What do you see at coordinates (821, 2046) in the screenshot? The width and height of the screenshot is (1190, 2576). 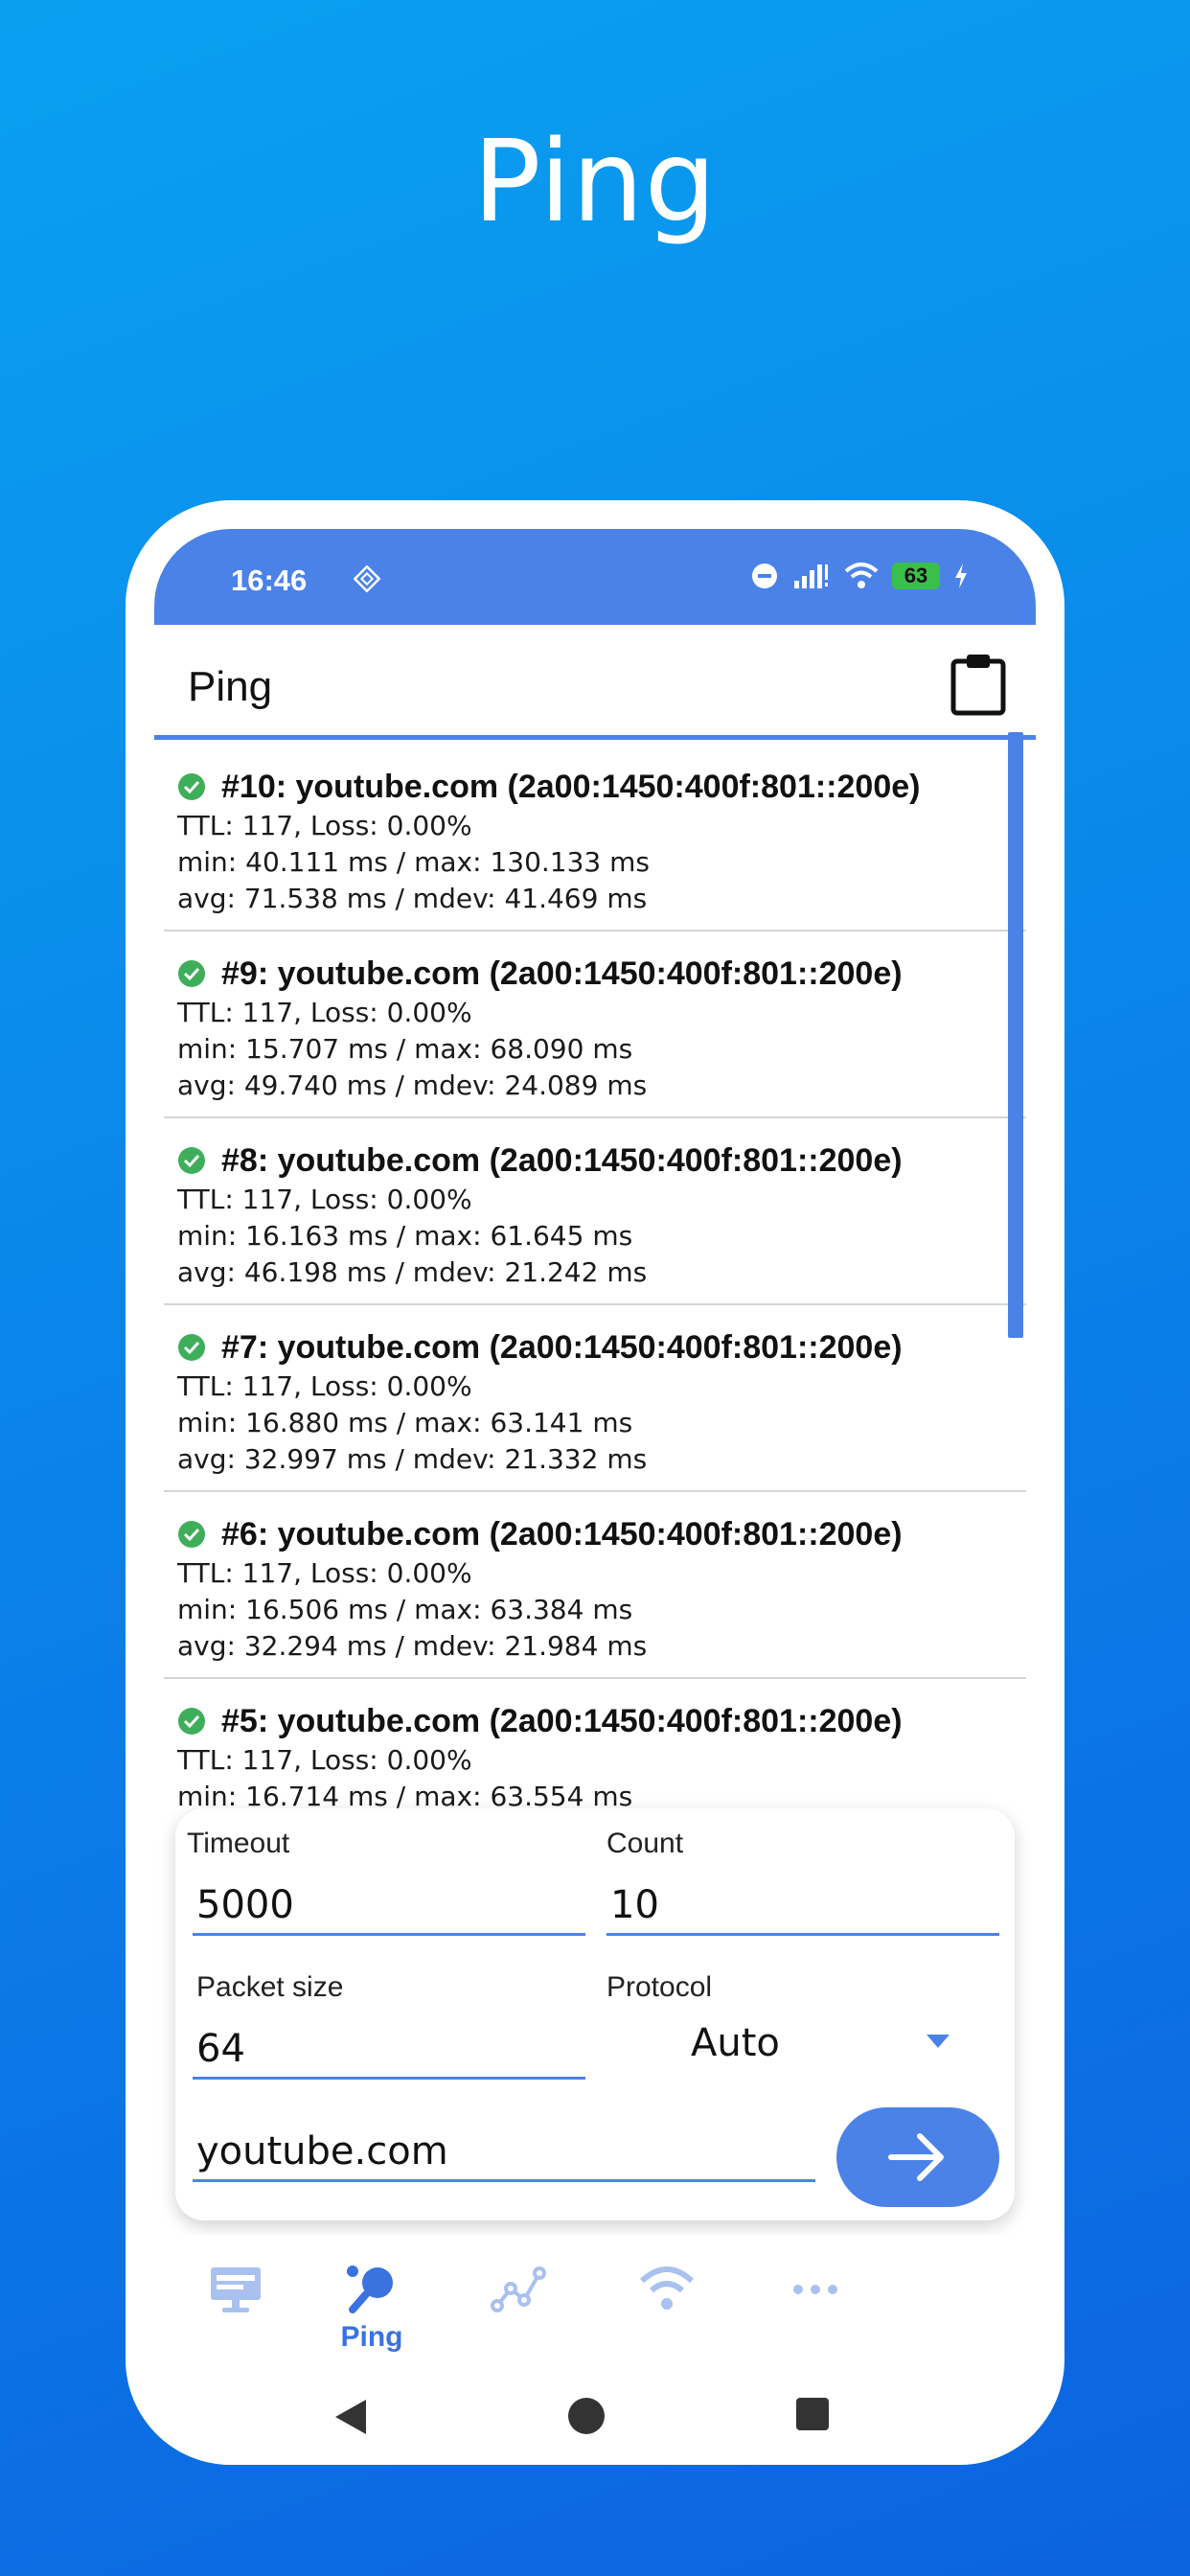 I see `protocol-select: Auto` at bounding box center [821, 2046].